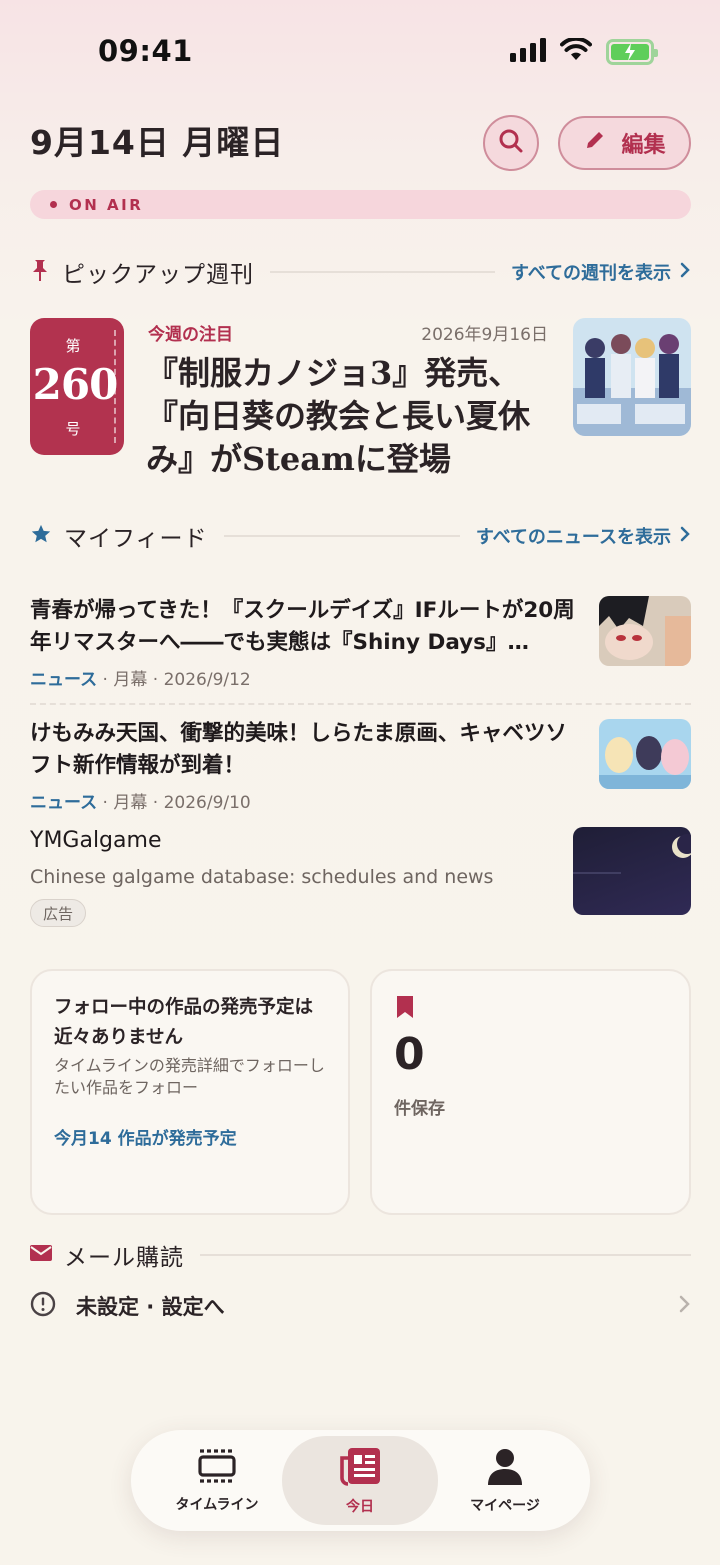  What do you see at coordinates (505, 1468) in the screenshot?
I see `person-icon` at bounding box center [505, 1468].